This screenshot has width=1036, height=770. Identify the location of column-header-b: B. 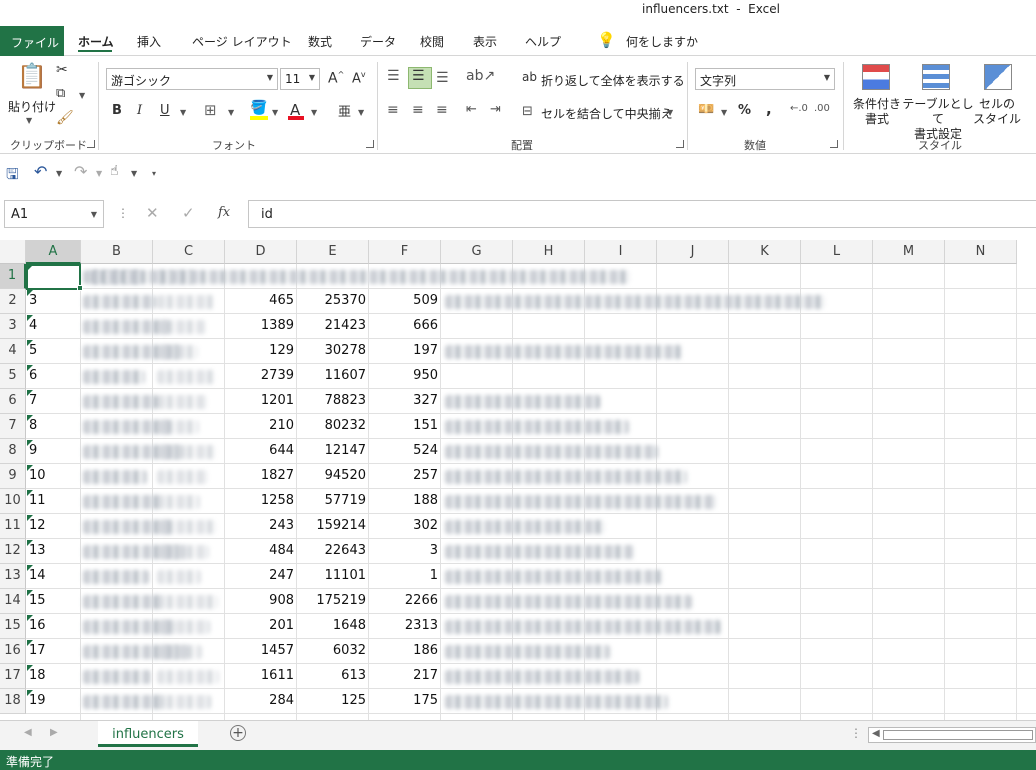
(117, 252).